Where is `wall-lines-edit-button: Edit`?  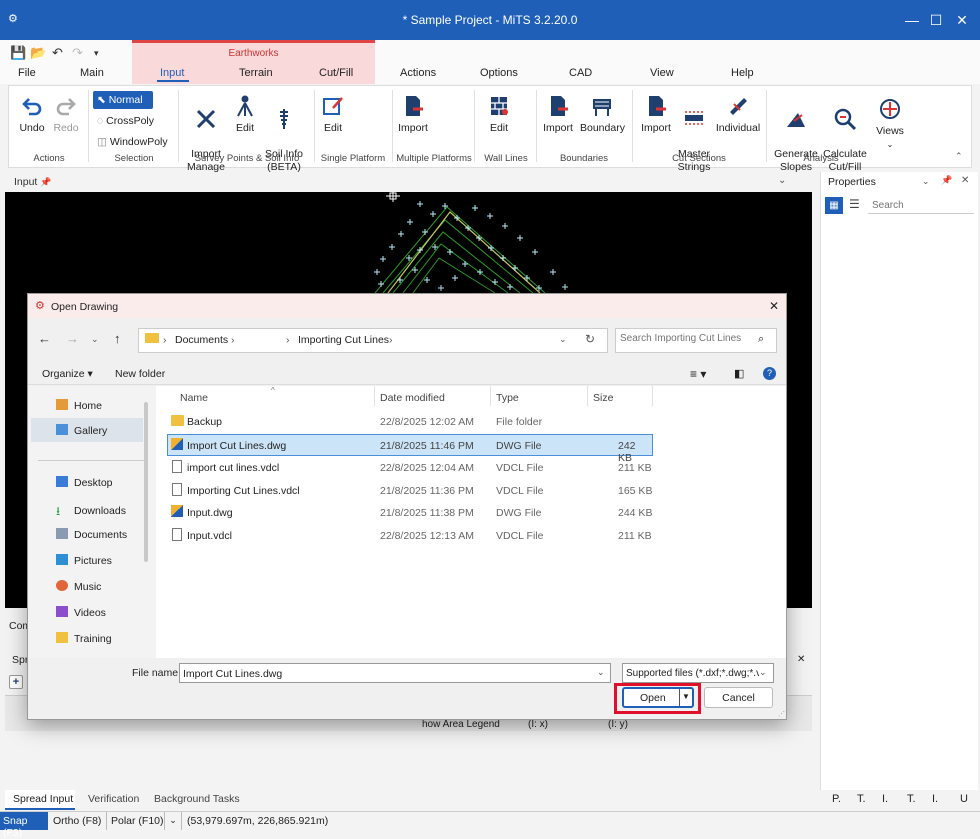
wall-lines-edit-button: Edit is located at coordinates (499, 114).